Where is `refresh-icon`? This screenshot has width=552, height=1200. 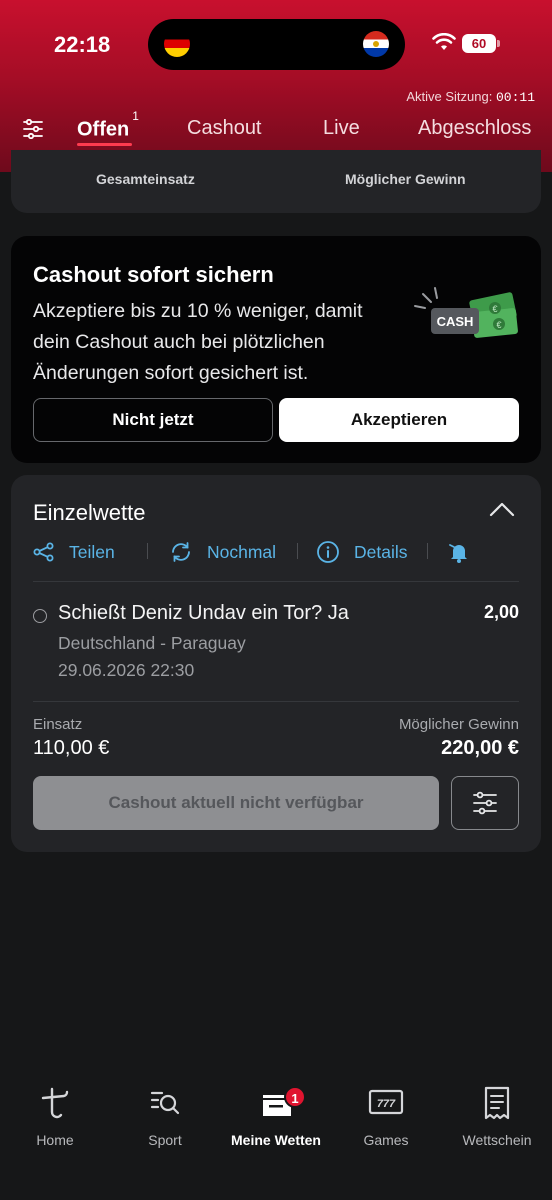
refresh-icon is located at coordinates (181, 552).